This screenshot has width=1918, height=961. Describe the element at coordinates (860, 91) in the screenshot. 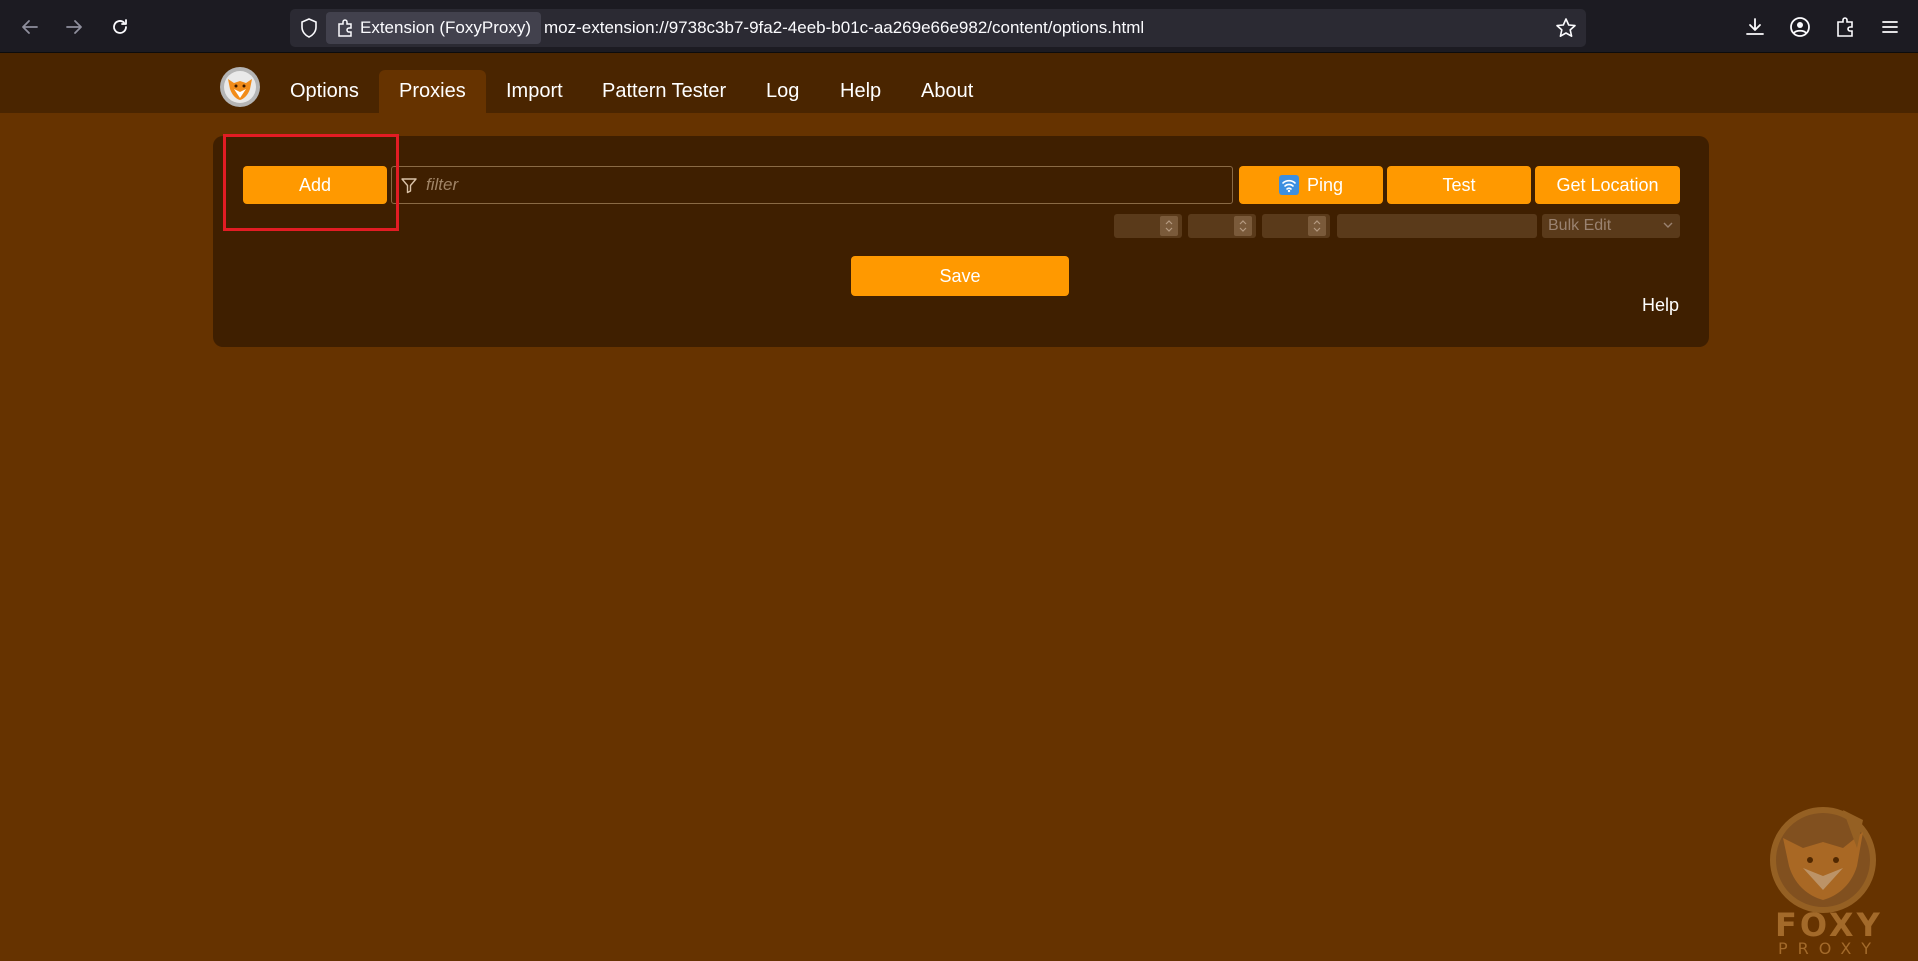

I see `tab-help: Help` at that location.